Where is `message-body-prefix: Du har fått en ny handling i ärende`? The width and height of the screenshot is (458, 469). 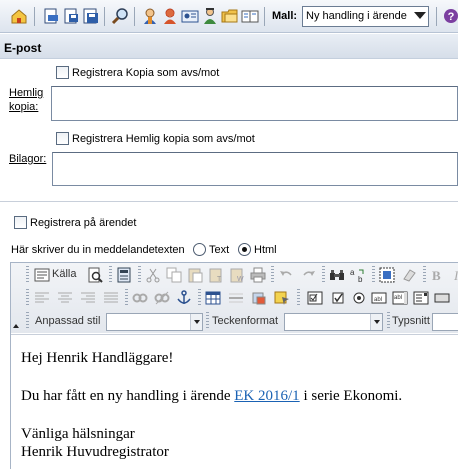
message-body-prefix: Du har fått en ny handling i ärende is located at coordinates (128, 396).